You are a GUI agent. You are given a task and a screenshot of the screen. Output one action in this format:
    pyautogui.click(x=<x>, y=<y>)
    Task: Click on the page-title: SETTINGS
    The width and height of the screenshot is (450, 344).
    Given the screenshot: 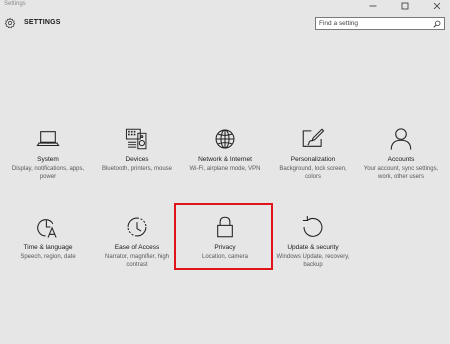 What is the action you would take?
    pyautogui.click(x=42, y=22)
    